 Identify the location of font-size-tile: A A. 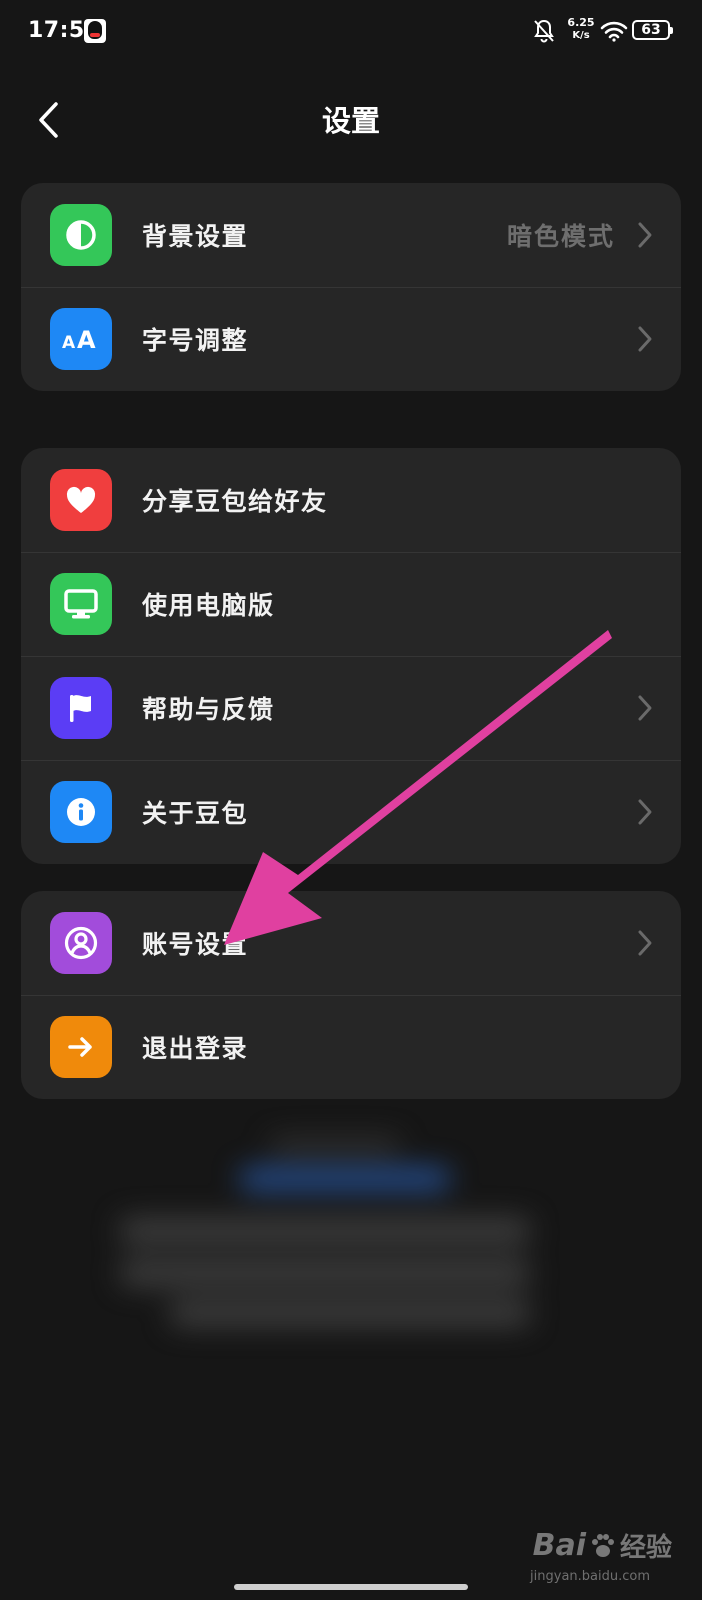
(81, 339).